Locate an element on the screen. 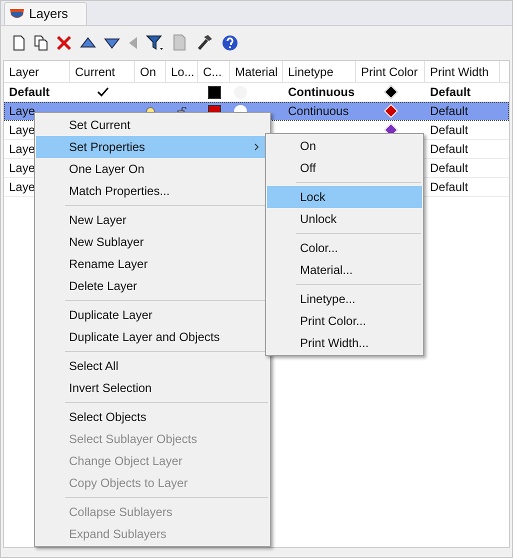  column-header: Current is located at coordinates (95, 71).